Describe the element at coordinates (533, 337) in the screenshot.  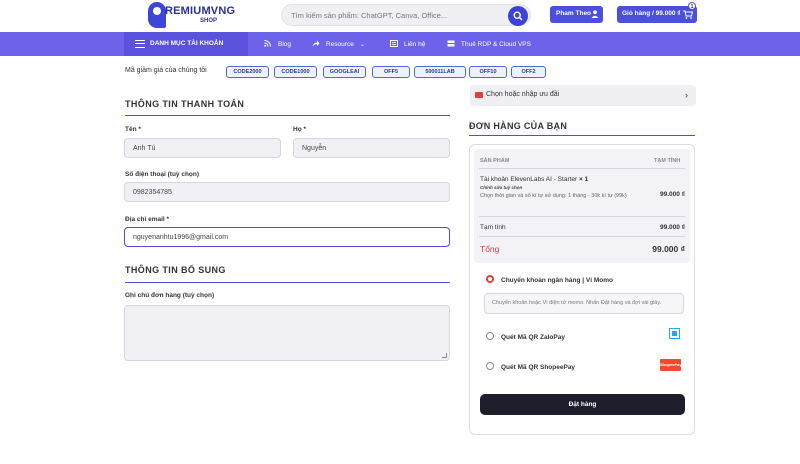
I see `payment-label: Quét Mã QR ZaloPay` at that location.